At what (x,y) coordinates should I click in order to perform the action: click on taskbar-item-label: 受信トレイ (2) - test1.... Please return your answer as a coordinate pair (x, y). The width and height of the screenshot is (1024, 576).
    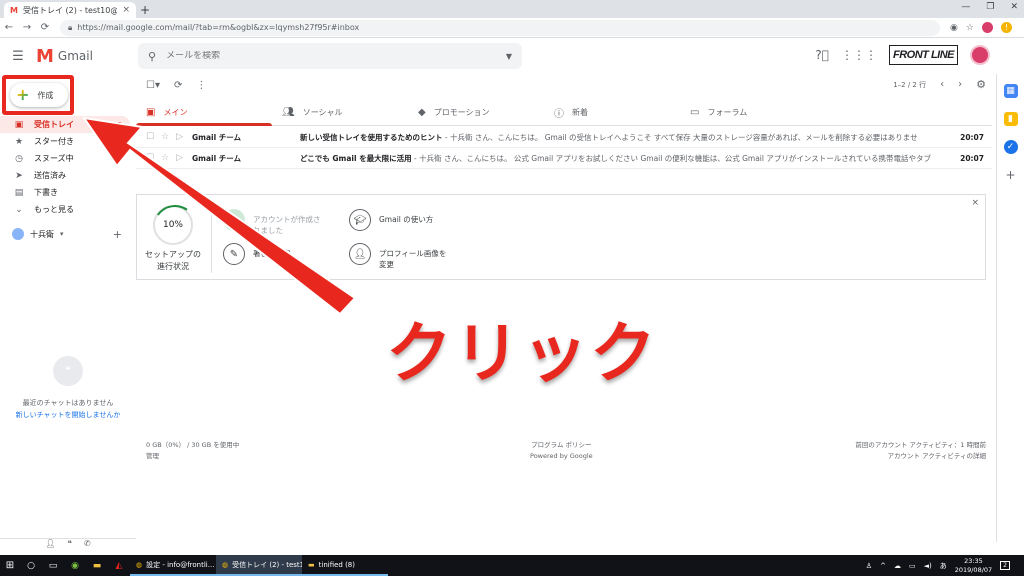
    Looking at the image, I should click on (267, 564).